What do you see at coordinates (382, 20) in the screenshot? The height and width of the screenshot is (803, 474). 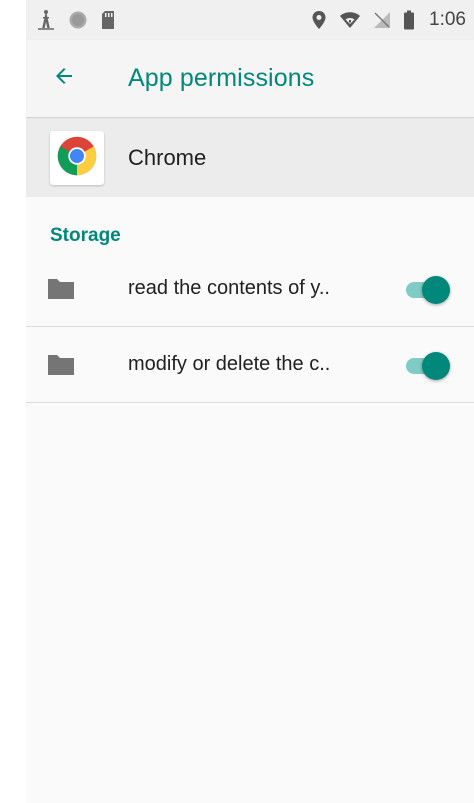 I see `no-sim-icon` at bounding box center [382, 20].